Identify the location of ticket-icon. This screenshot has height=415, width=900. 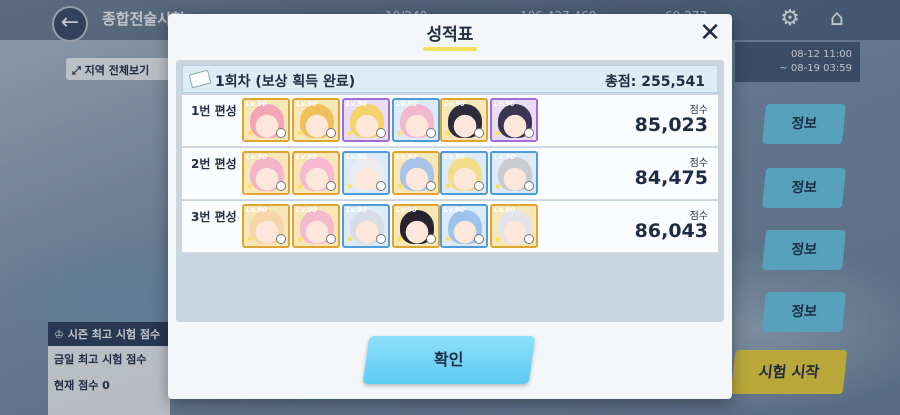
(200, 79).